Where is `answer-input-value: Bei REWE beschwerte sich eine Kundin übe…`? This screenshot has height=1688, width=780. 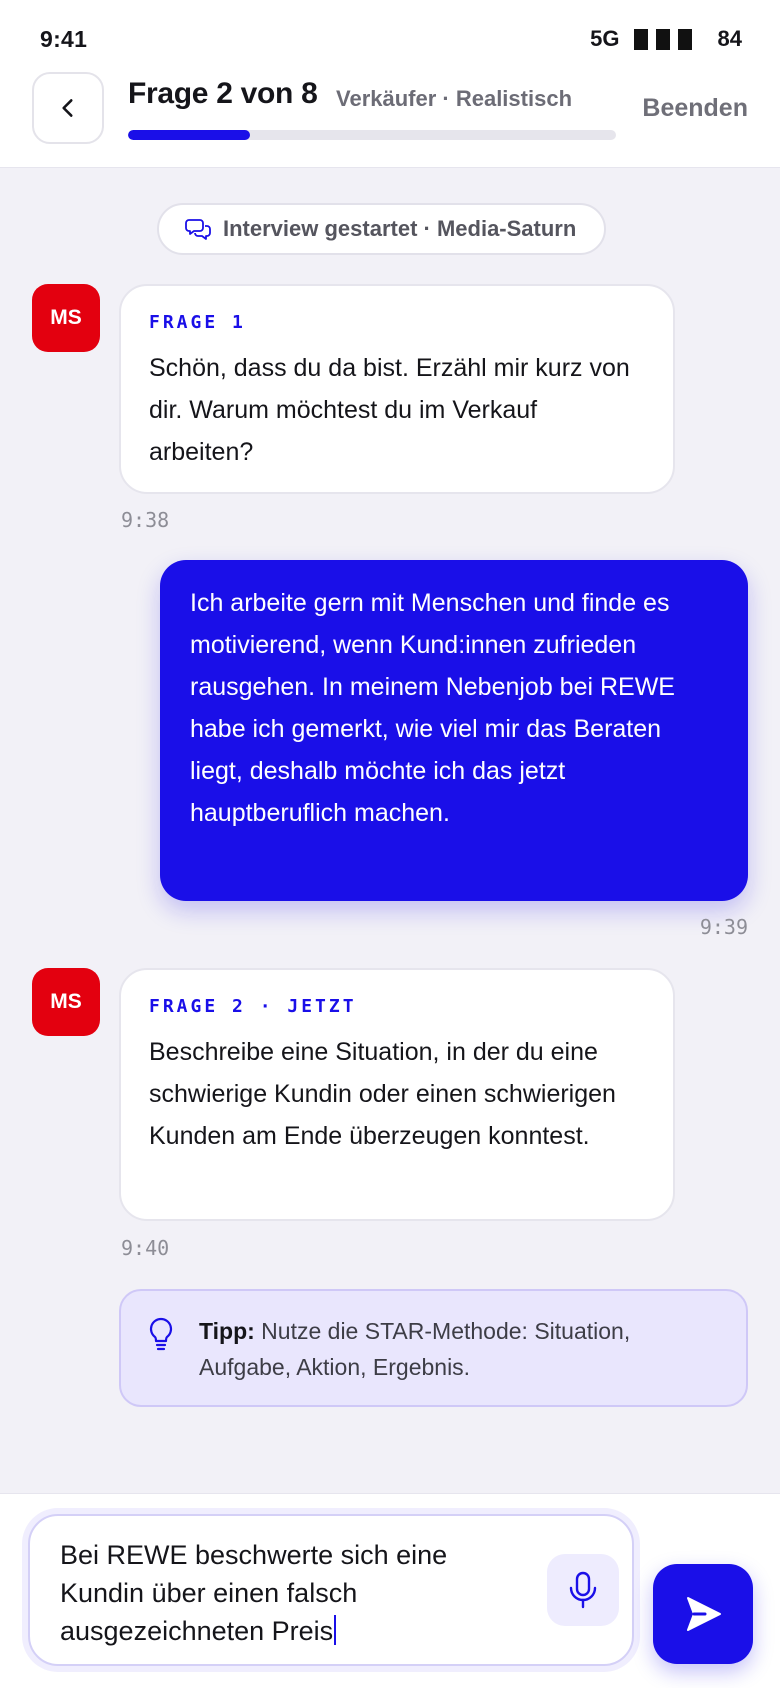
answer-input-value: Bei REWE beschwerte sich eine Kundin übe… is located at coordinates (254, 1593).